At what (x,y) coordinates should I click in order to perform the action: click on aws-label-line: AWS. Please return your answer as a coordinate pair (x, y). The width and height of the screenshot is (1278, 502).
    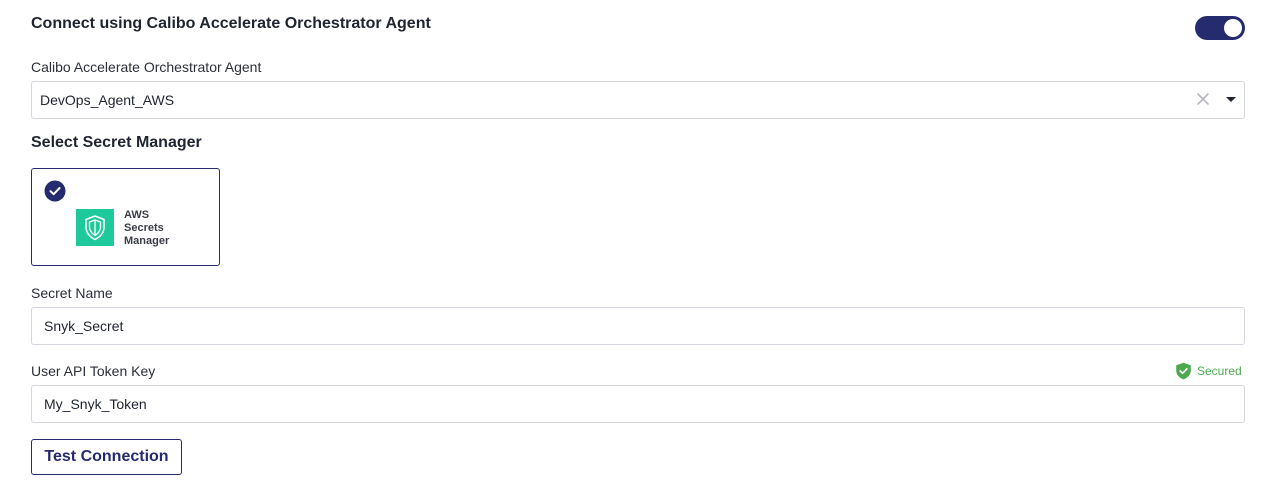
    Looking at the image, I should click on (137, 215).